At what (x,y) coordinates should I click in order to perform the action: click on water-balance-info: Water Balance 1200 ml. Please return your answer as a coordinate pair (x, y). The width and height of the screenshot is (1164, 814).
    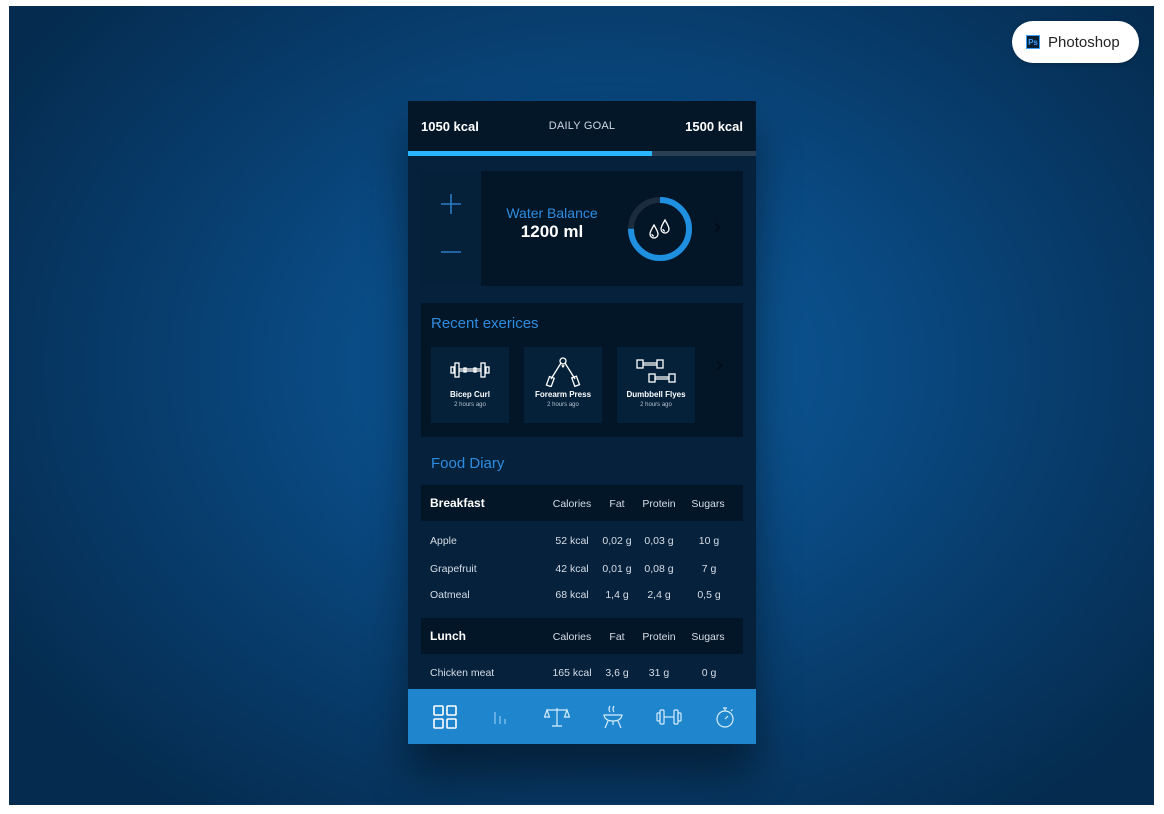
    Looking at the image, I should click on (552, 223).